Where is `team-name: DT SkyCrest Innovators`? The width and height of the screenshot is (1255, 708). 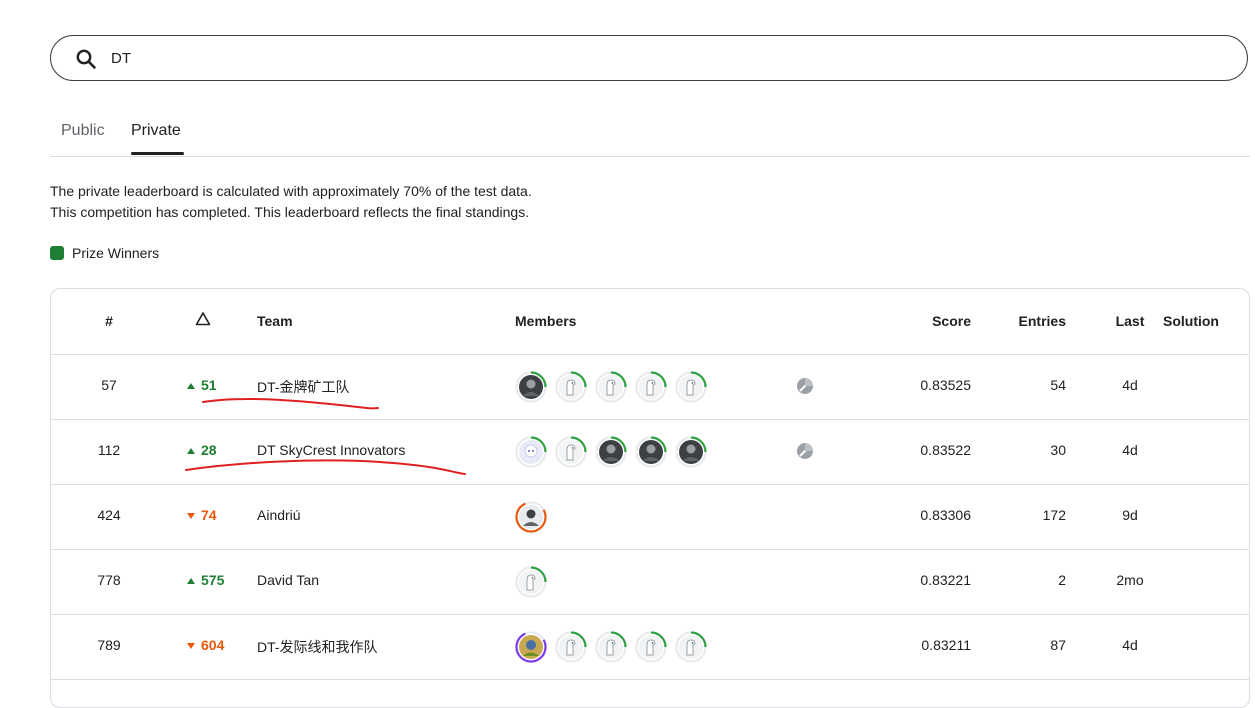
team-name: DT SkyCrest Innovators is located at coordinates (331, 450).